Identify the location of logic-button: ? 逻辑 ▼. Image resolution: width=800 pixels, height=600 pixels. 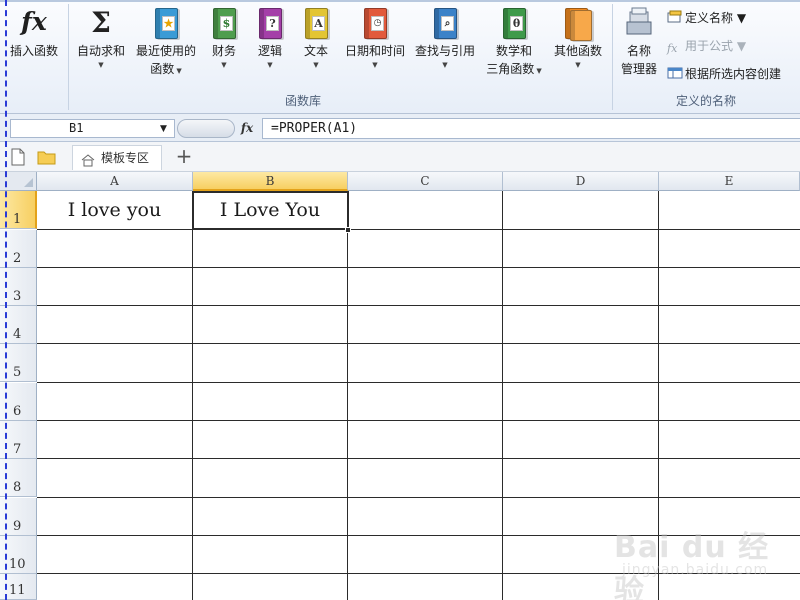
(270, 38).